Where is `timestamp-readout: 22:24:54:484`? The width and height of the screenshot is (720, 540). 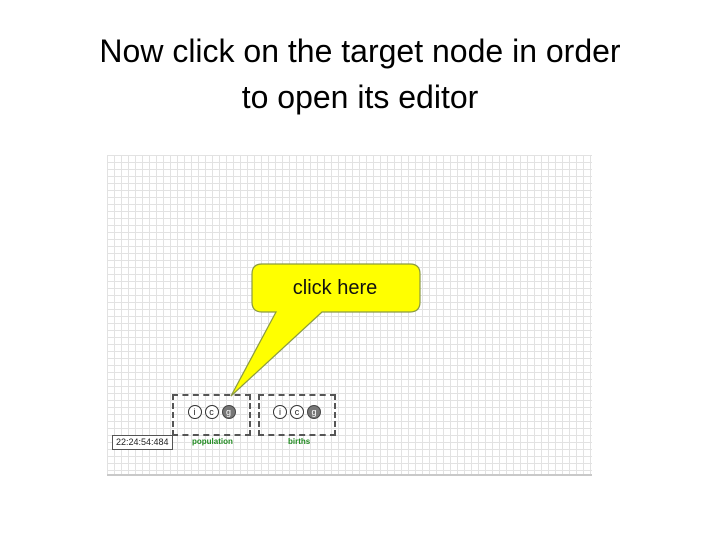
timestamp-readout: 22:24:54:484 is located at coordinates (142, 442).